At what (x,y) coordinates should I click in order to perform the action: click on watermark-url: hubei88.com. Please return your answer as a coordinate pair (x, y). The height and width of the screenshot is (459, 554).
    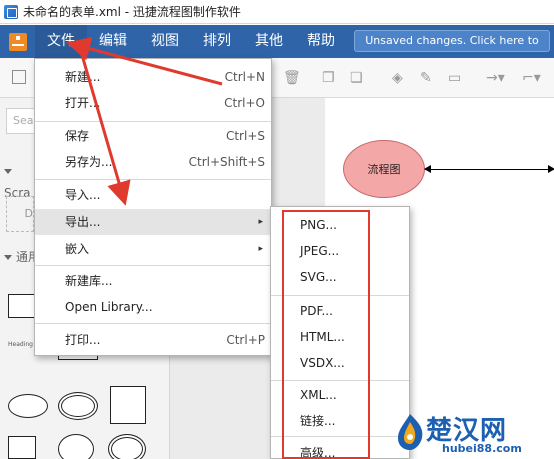
    Looking at the image, I should click on (482, 448).